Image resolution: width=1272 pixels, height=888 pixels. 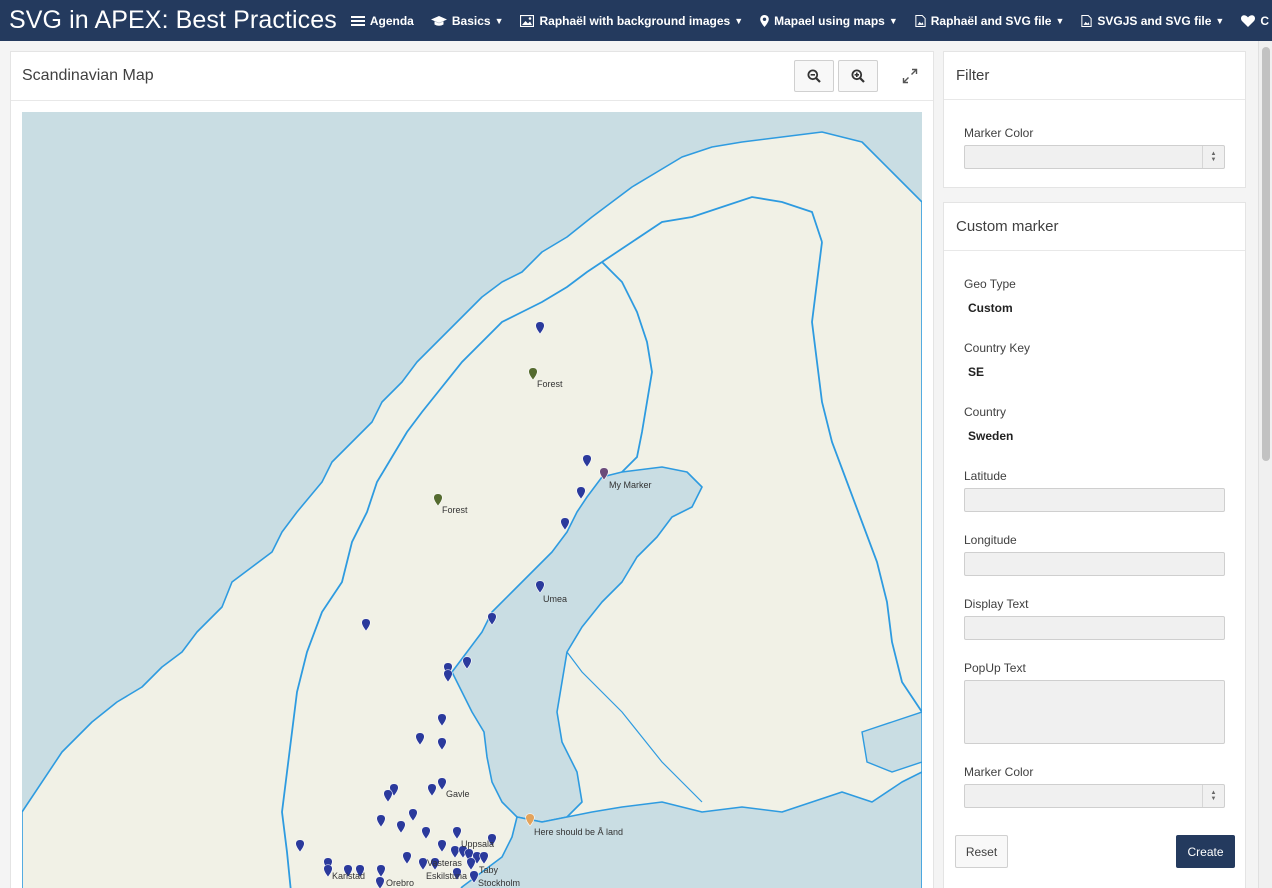 What do you see at coordinates (1266, 254) in the screenshot?
I see `scrollbar-thumb` at bounding box center [1266, 254].